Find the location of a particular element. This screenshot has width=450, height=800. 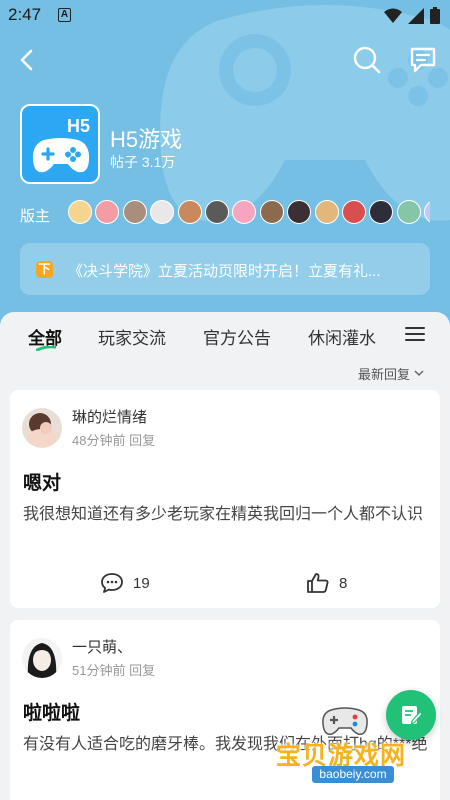

tab-official-notice: 官方公告 is located at coordinates (237, 336).